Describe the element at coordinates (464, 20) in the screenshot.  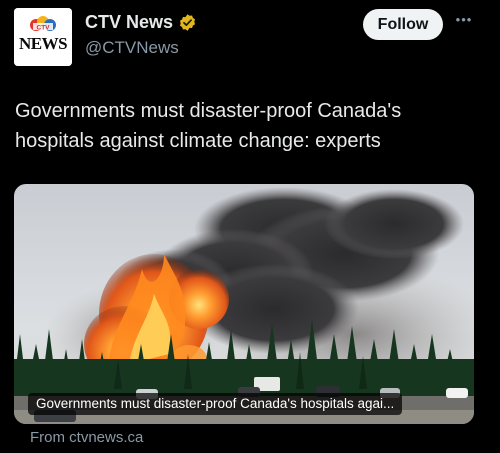
I see `more-icon: •••` at that location.